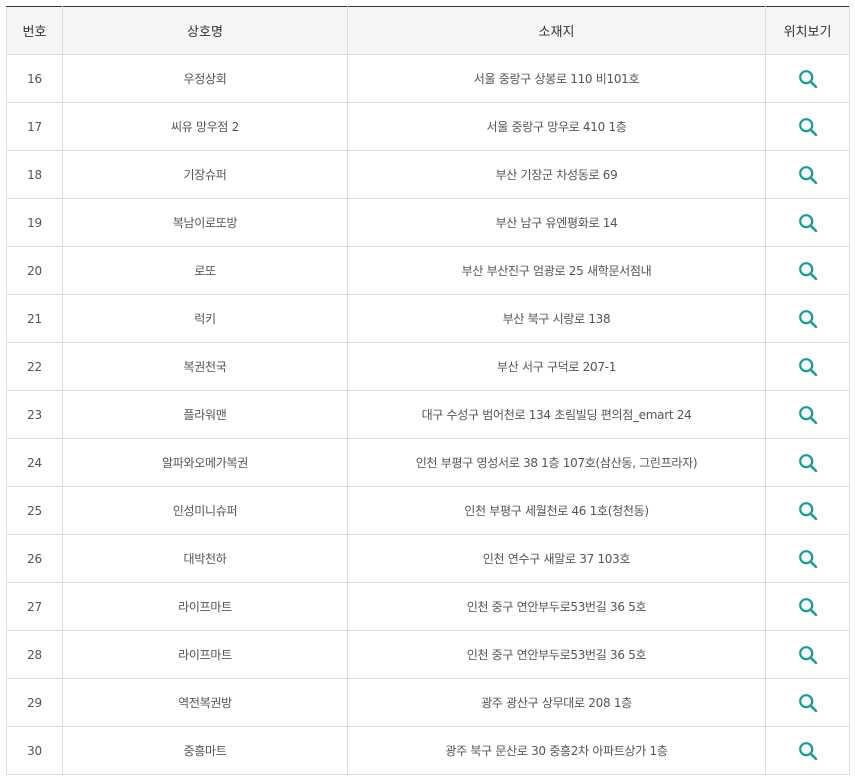 This screenshot has width=855, height=780. What do you see at coordinates (556, 414) in the screenshot?
I see `row-location: 대구 수성구 범어천로 134 초림빌딩 편의점_emart 24` at bounding box center [556, 414].